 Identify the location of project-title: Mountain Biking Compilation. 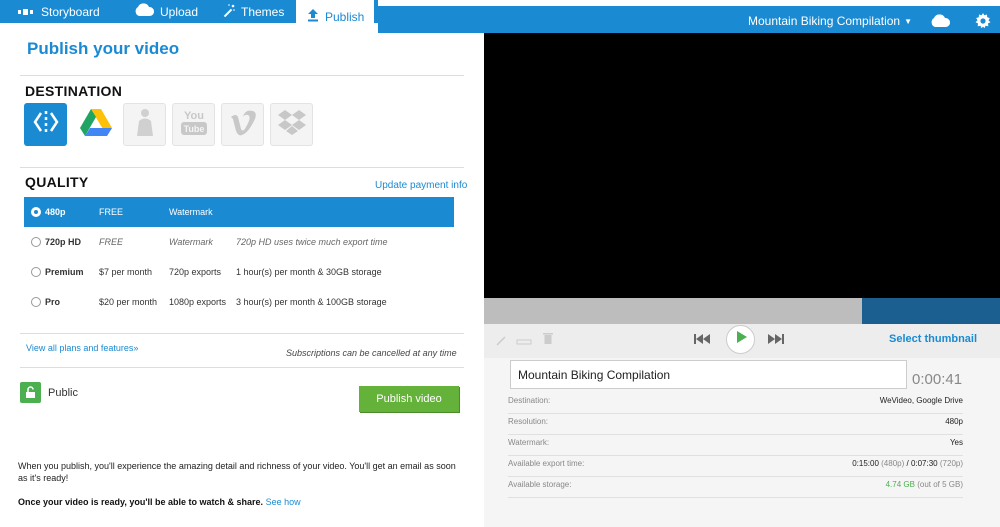
(824, 21).